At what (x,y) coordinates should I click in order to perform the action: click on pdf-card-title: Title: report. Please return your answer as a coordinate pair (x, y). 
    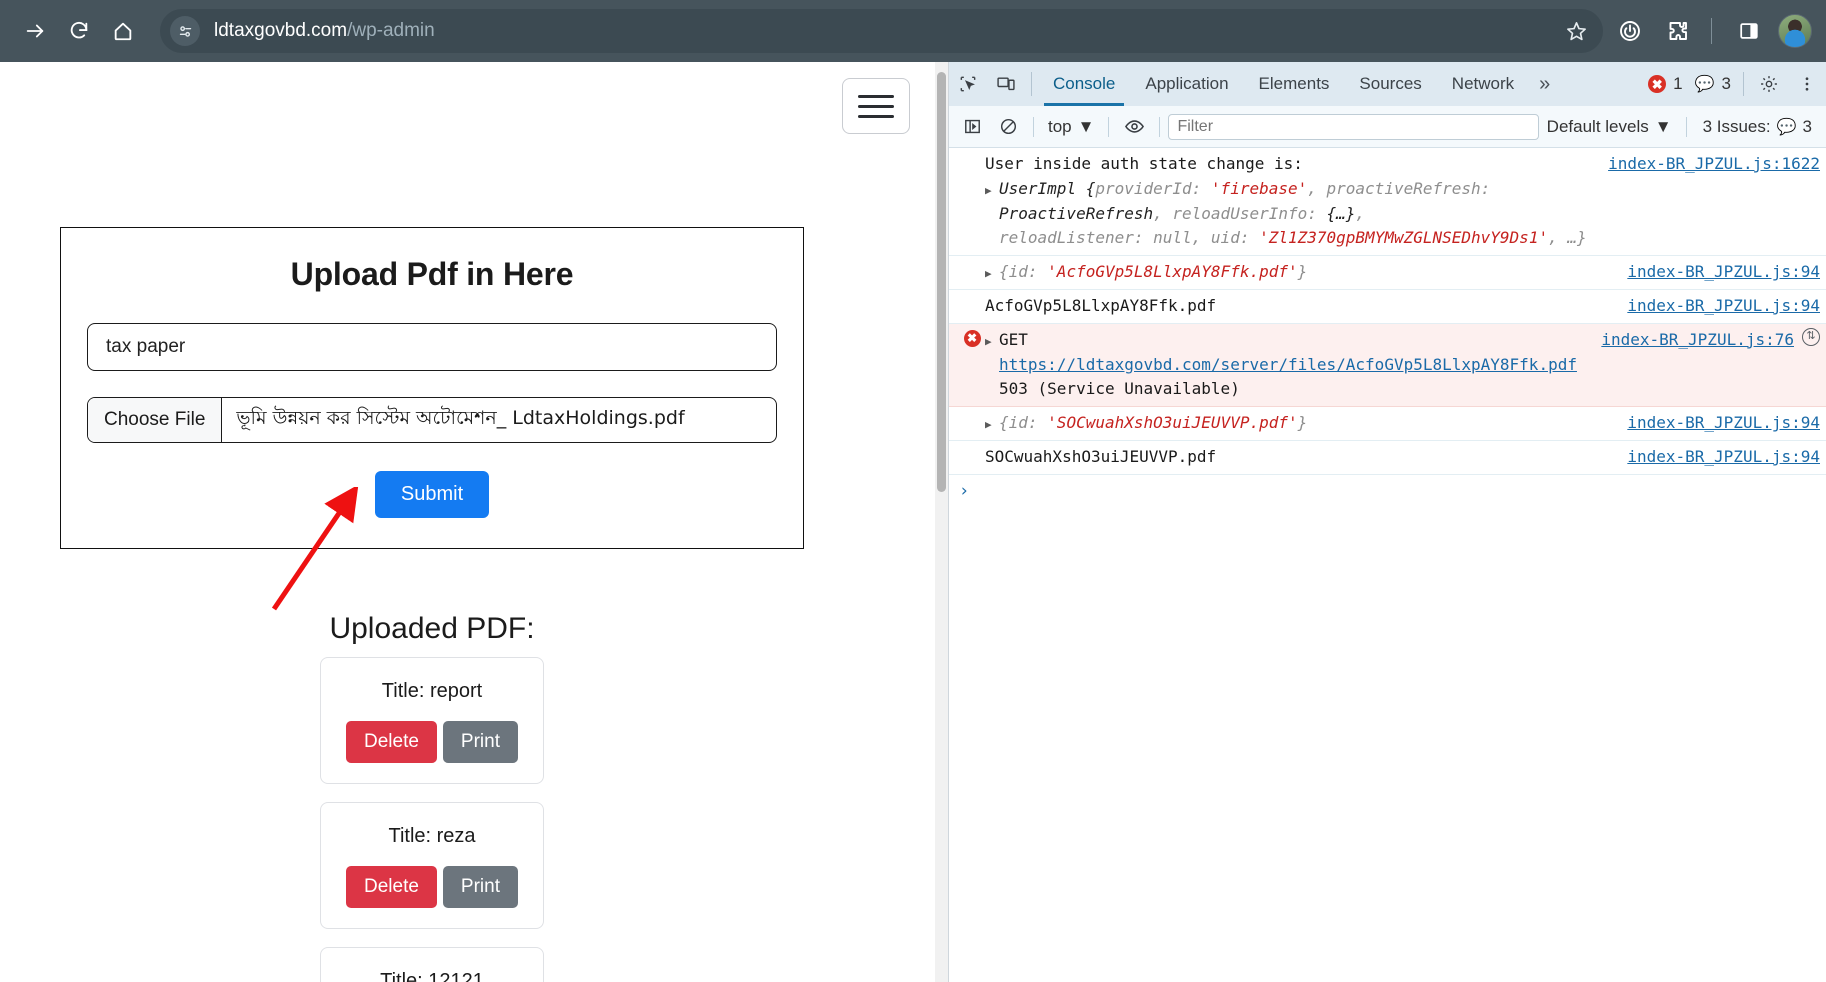
    Looking at the image, I should click on (432, 691).